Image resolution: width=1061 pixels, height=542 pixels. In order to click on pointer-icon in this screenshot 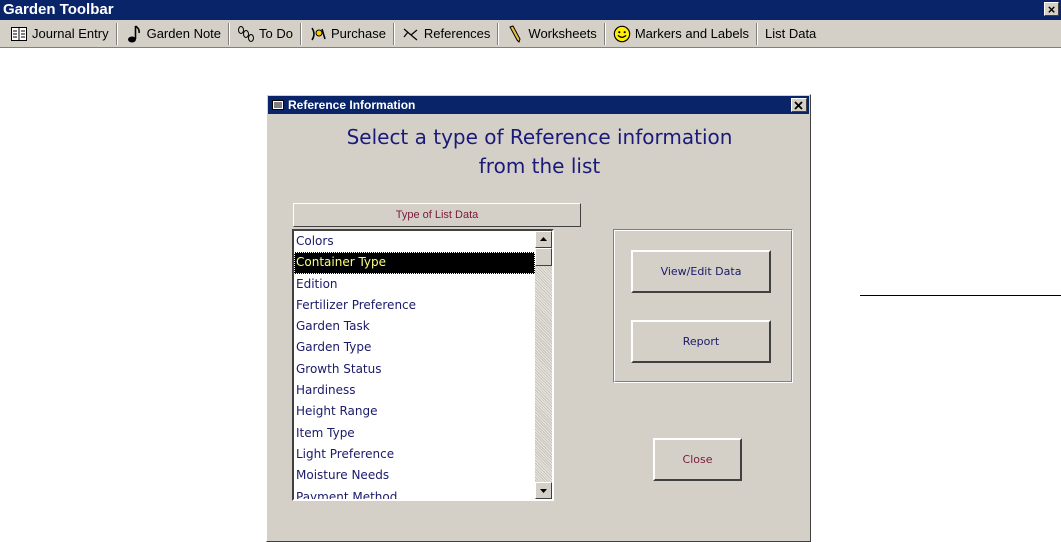, I will do `click(411, 34)`.